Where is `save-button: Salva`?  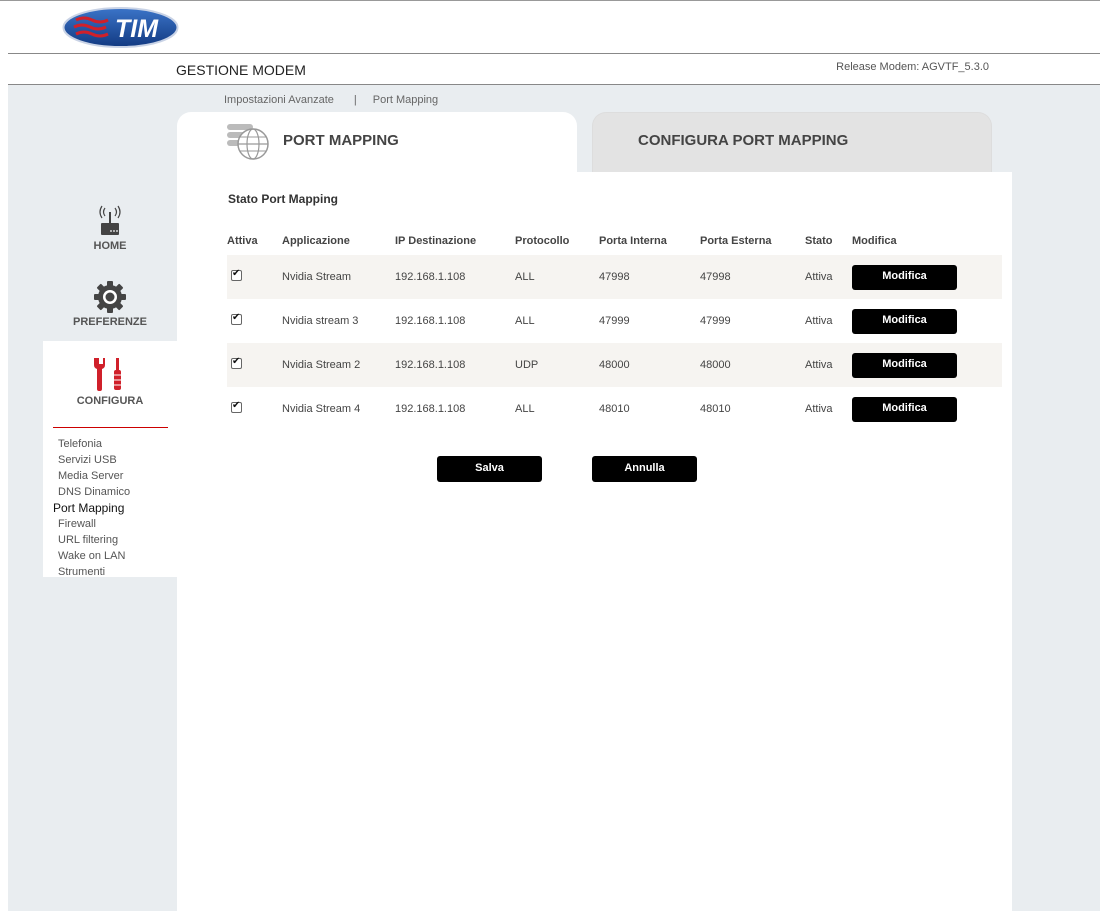 save-button: Salva is located at coordinates (489, 469).